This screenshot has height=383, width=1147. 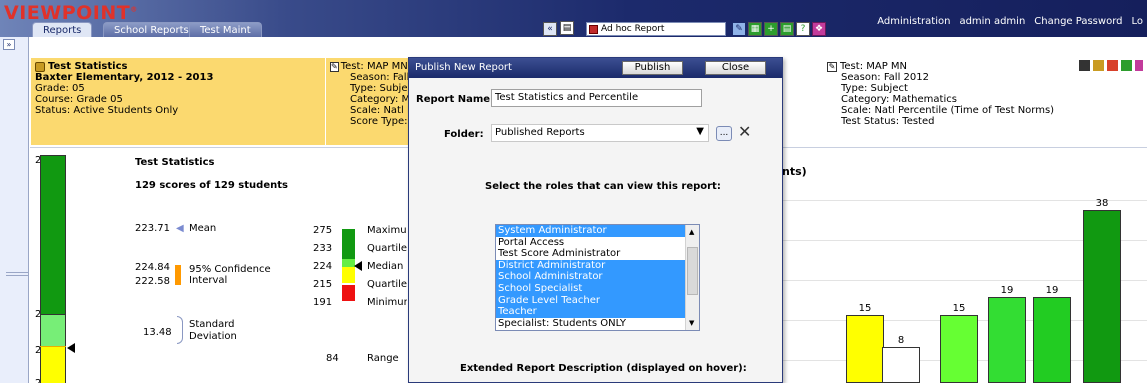 What do you see at coordinates (692, 271) in the screenshot?
I see `scroll-thumb` at bounding box center [692, 271].